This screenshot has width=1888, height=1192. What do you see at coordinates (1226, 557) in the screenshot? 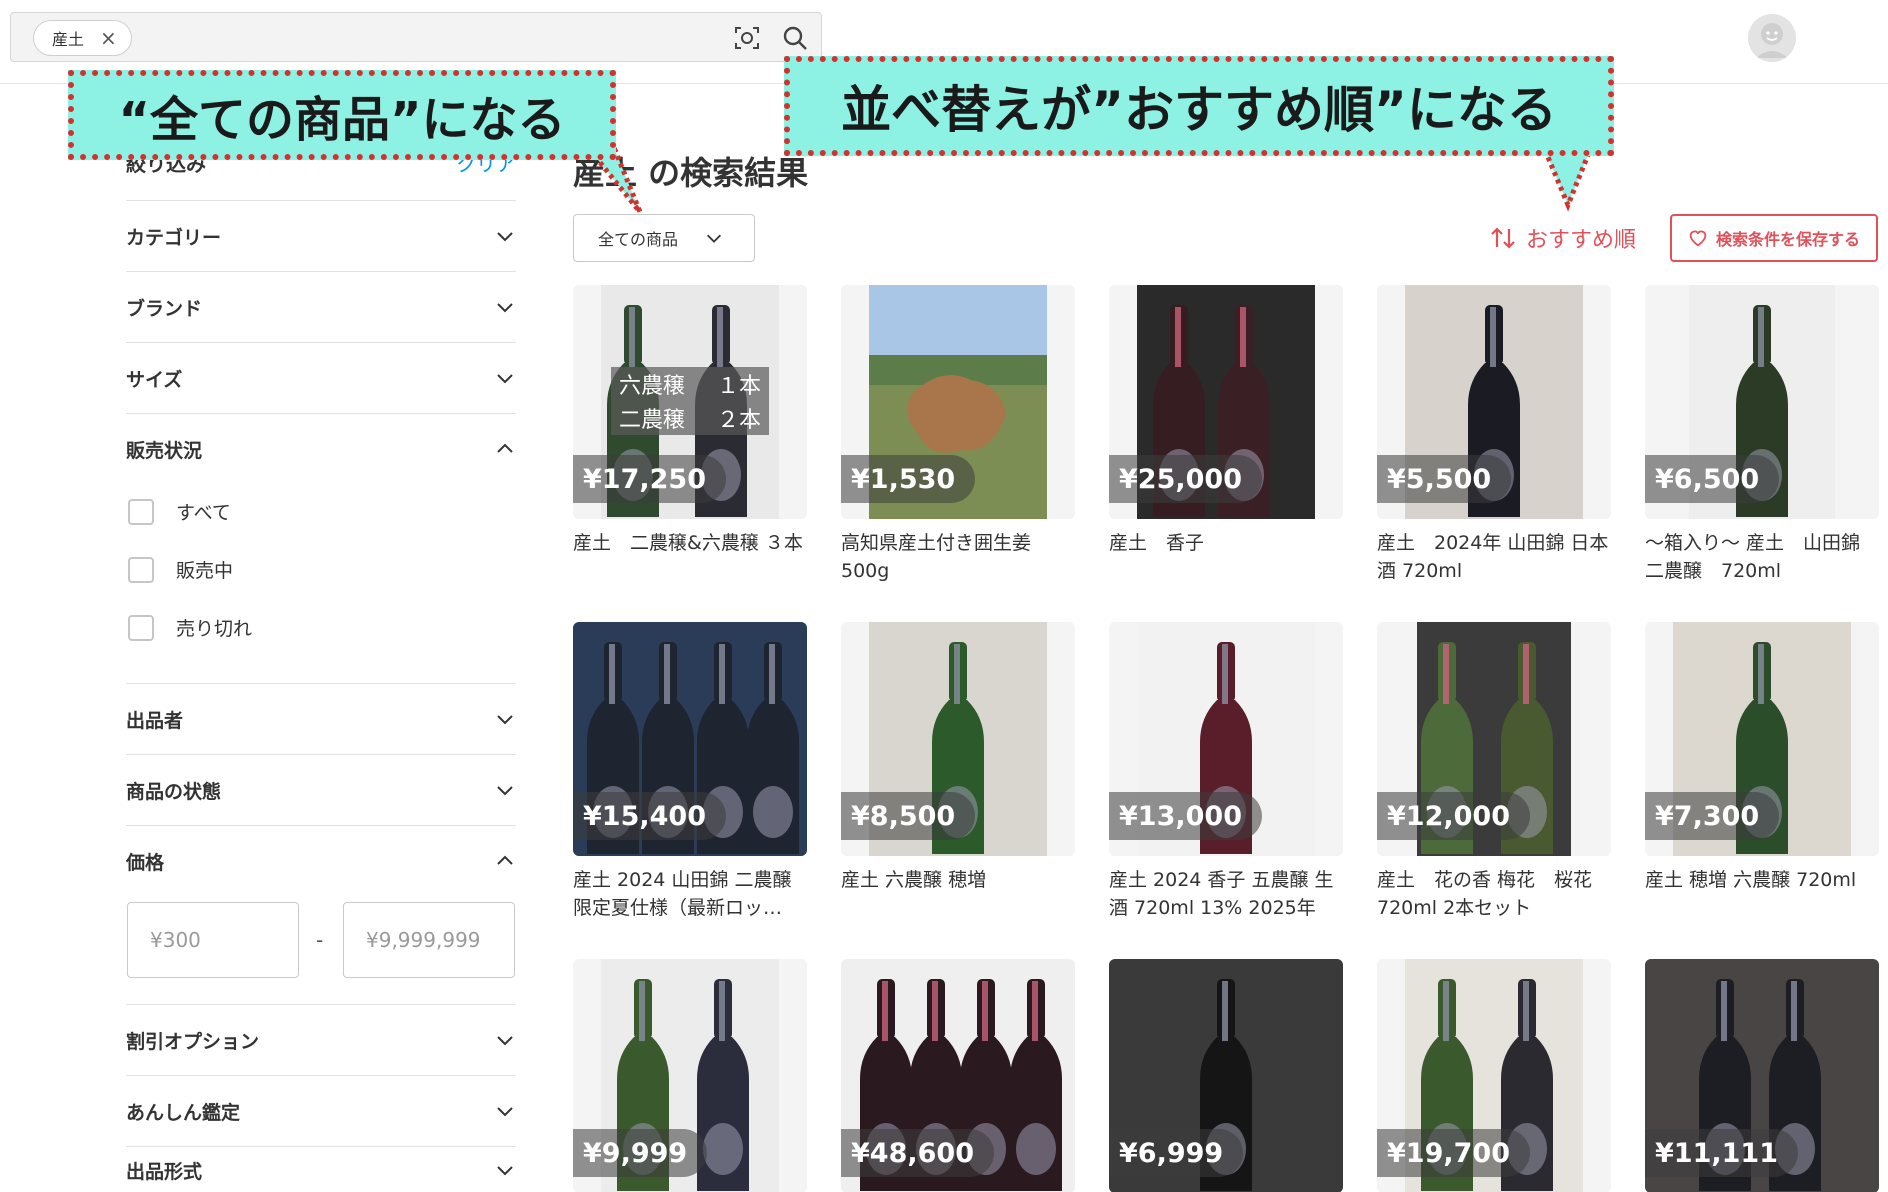
I see `product-title: 産土 香子` at bounding box center [1226, 557].